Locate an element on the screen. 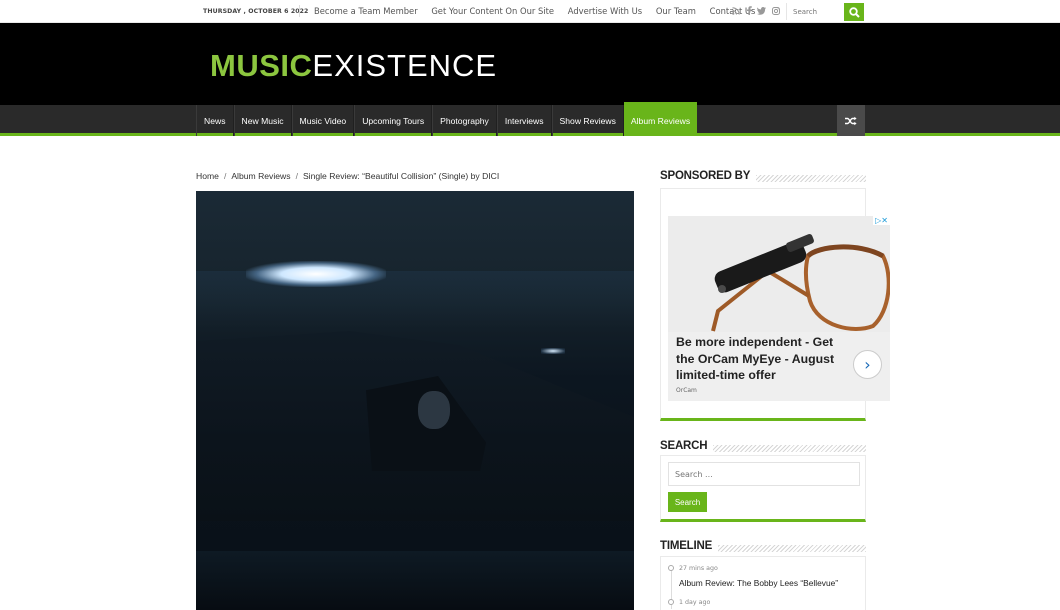  nav-item-new-music: New Music is located at coordinates (262, 120).